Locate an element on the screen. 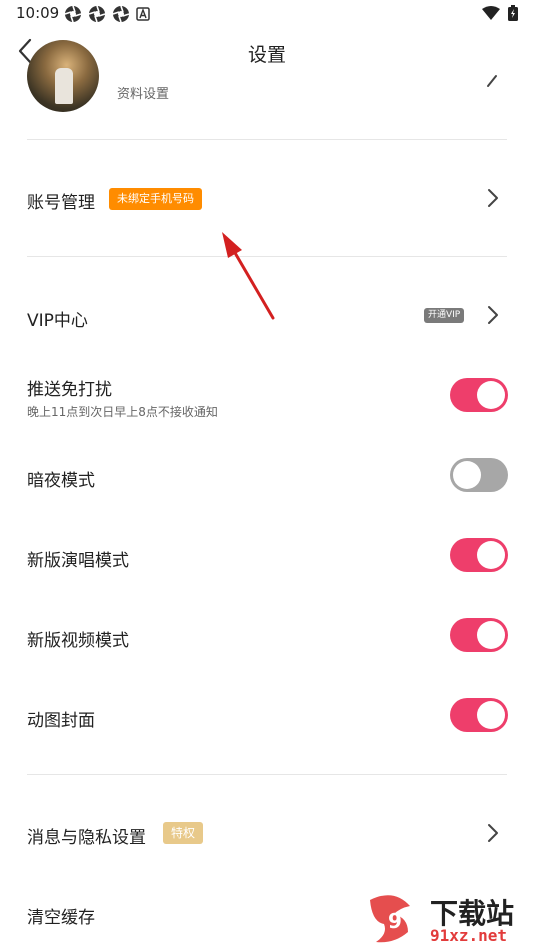 This screenshot has height=950, width=534. new-video-mode-toggle is located at coordinates (479, 635).